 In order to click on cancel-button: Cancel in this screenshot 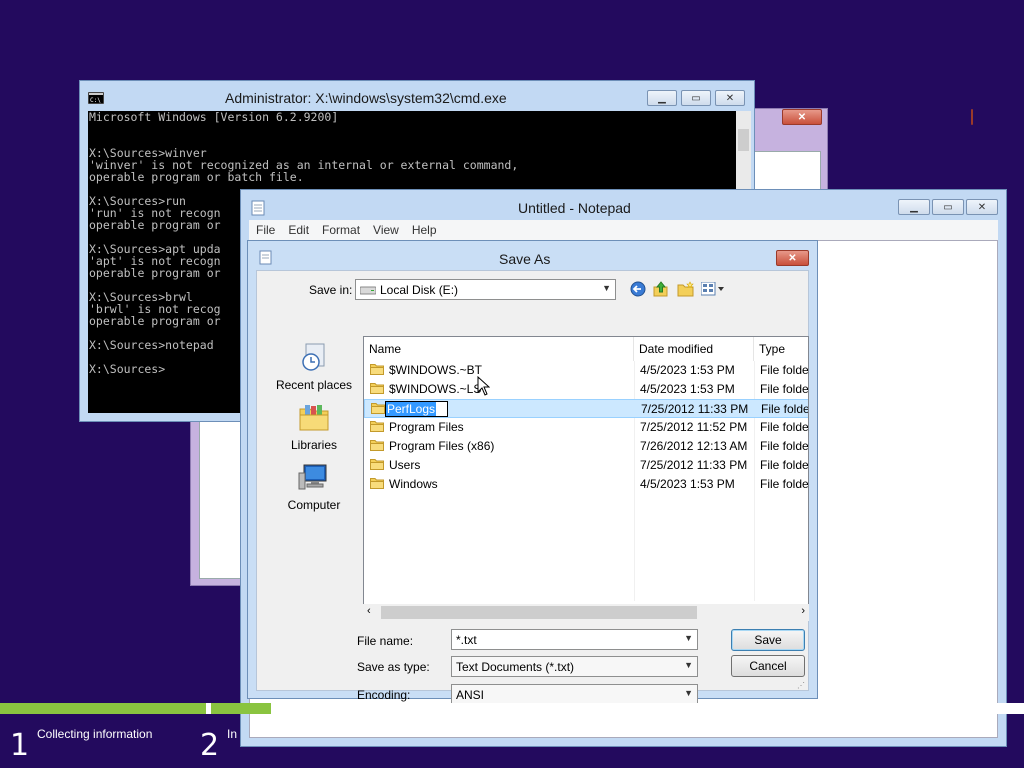, I will do `click(768, 666)`.